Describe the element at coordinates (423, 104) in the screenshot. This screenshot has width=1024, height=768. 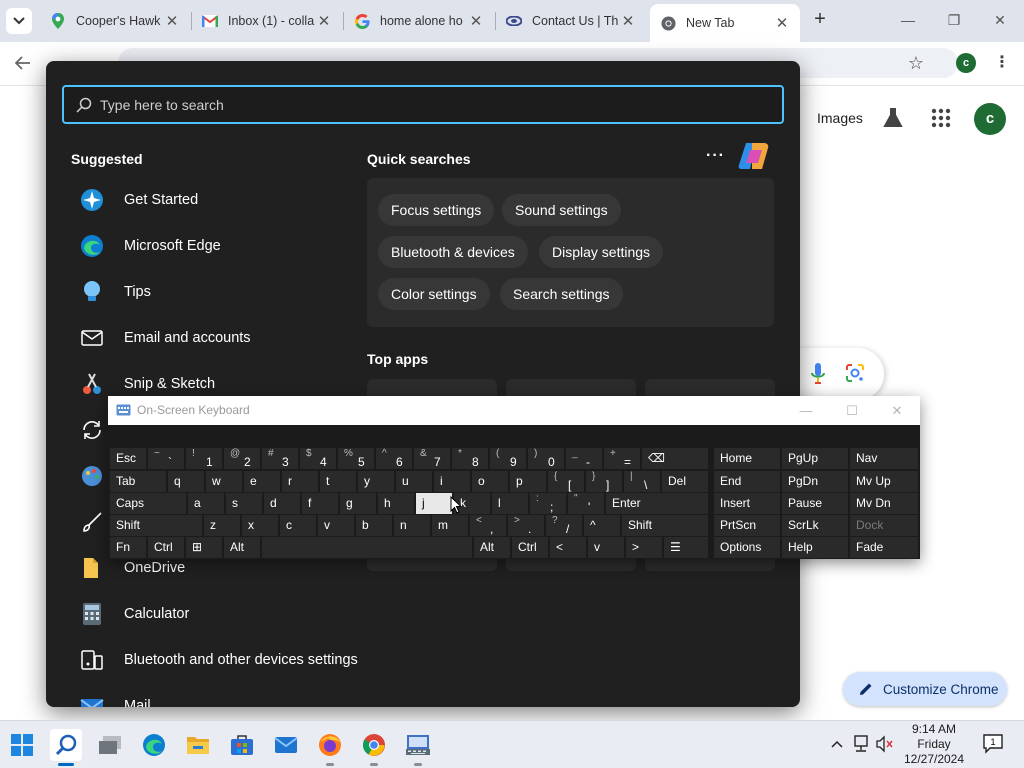
I see `start-search-box` at that location.